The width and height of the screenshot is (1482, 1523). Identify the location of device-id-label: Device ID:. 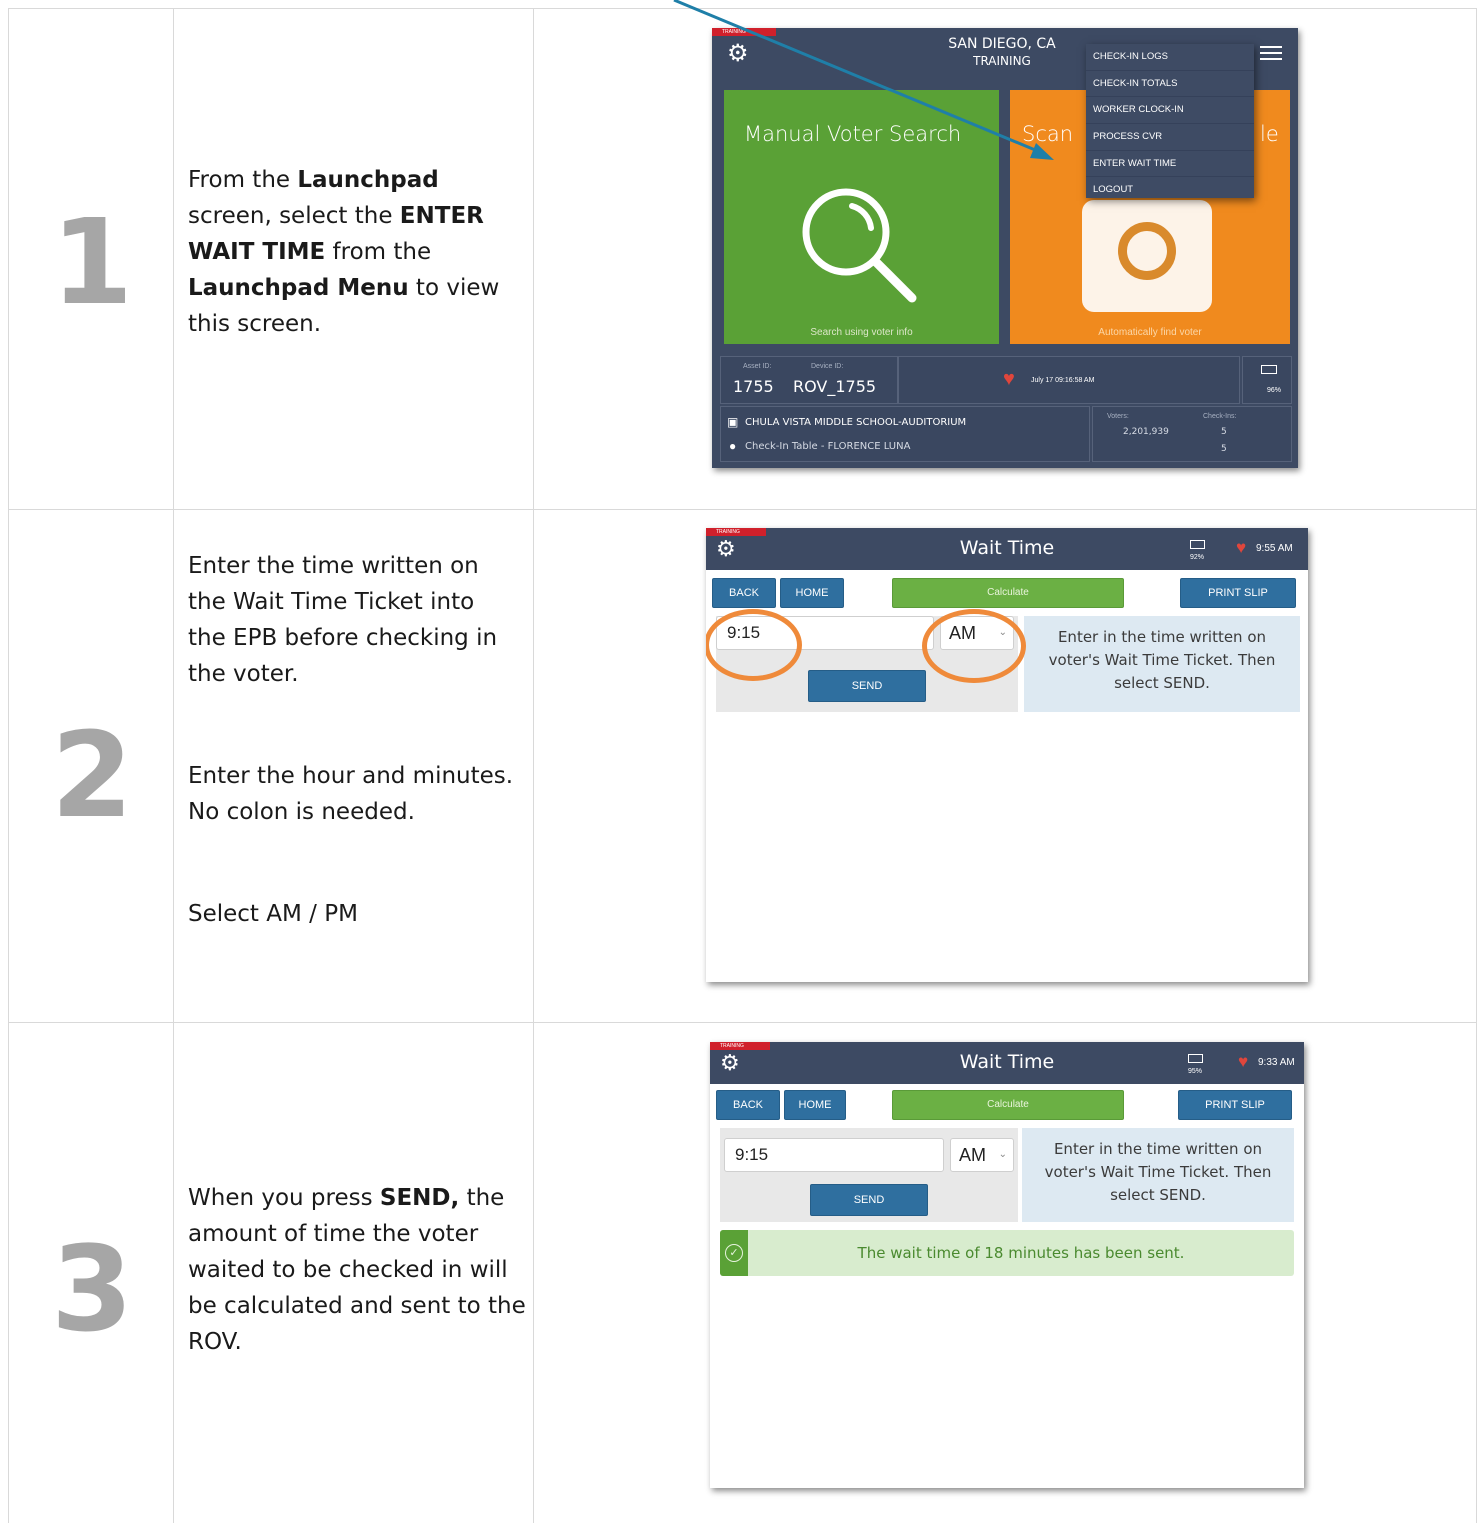
(827, 366).